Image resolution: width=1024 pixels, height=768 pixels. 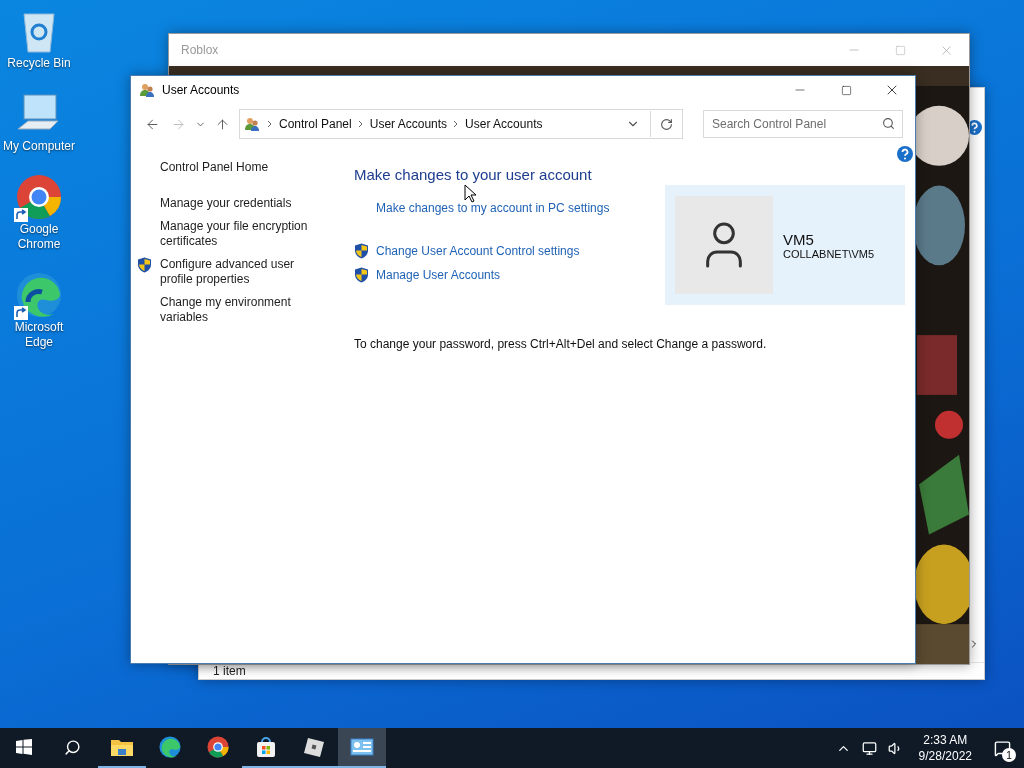 What do you see at coordinates (122, 747) in the screenshot?
I see `folder-icon` at bounding box center [122, 747].